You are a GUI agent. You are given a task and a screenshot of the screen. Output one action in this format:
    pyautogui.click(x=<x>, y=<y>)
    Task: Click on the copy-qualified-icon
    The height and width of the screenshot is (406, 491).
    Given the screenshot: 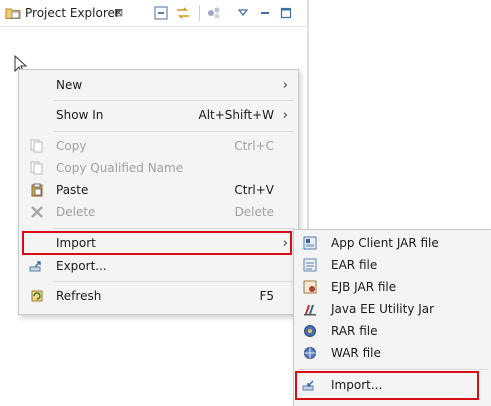 What is the action you would take?
    pyautogui.click(x=37, y=168)
    